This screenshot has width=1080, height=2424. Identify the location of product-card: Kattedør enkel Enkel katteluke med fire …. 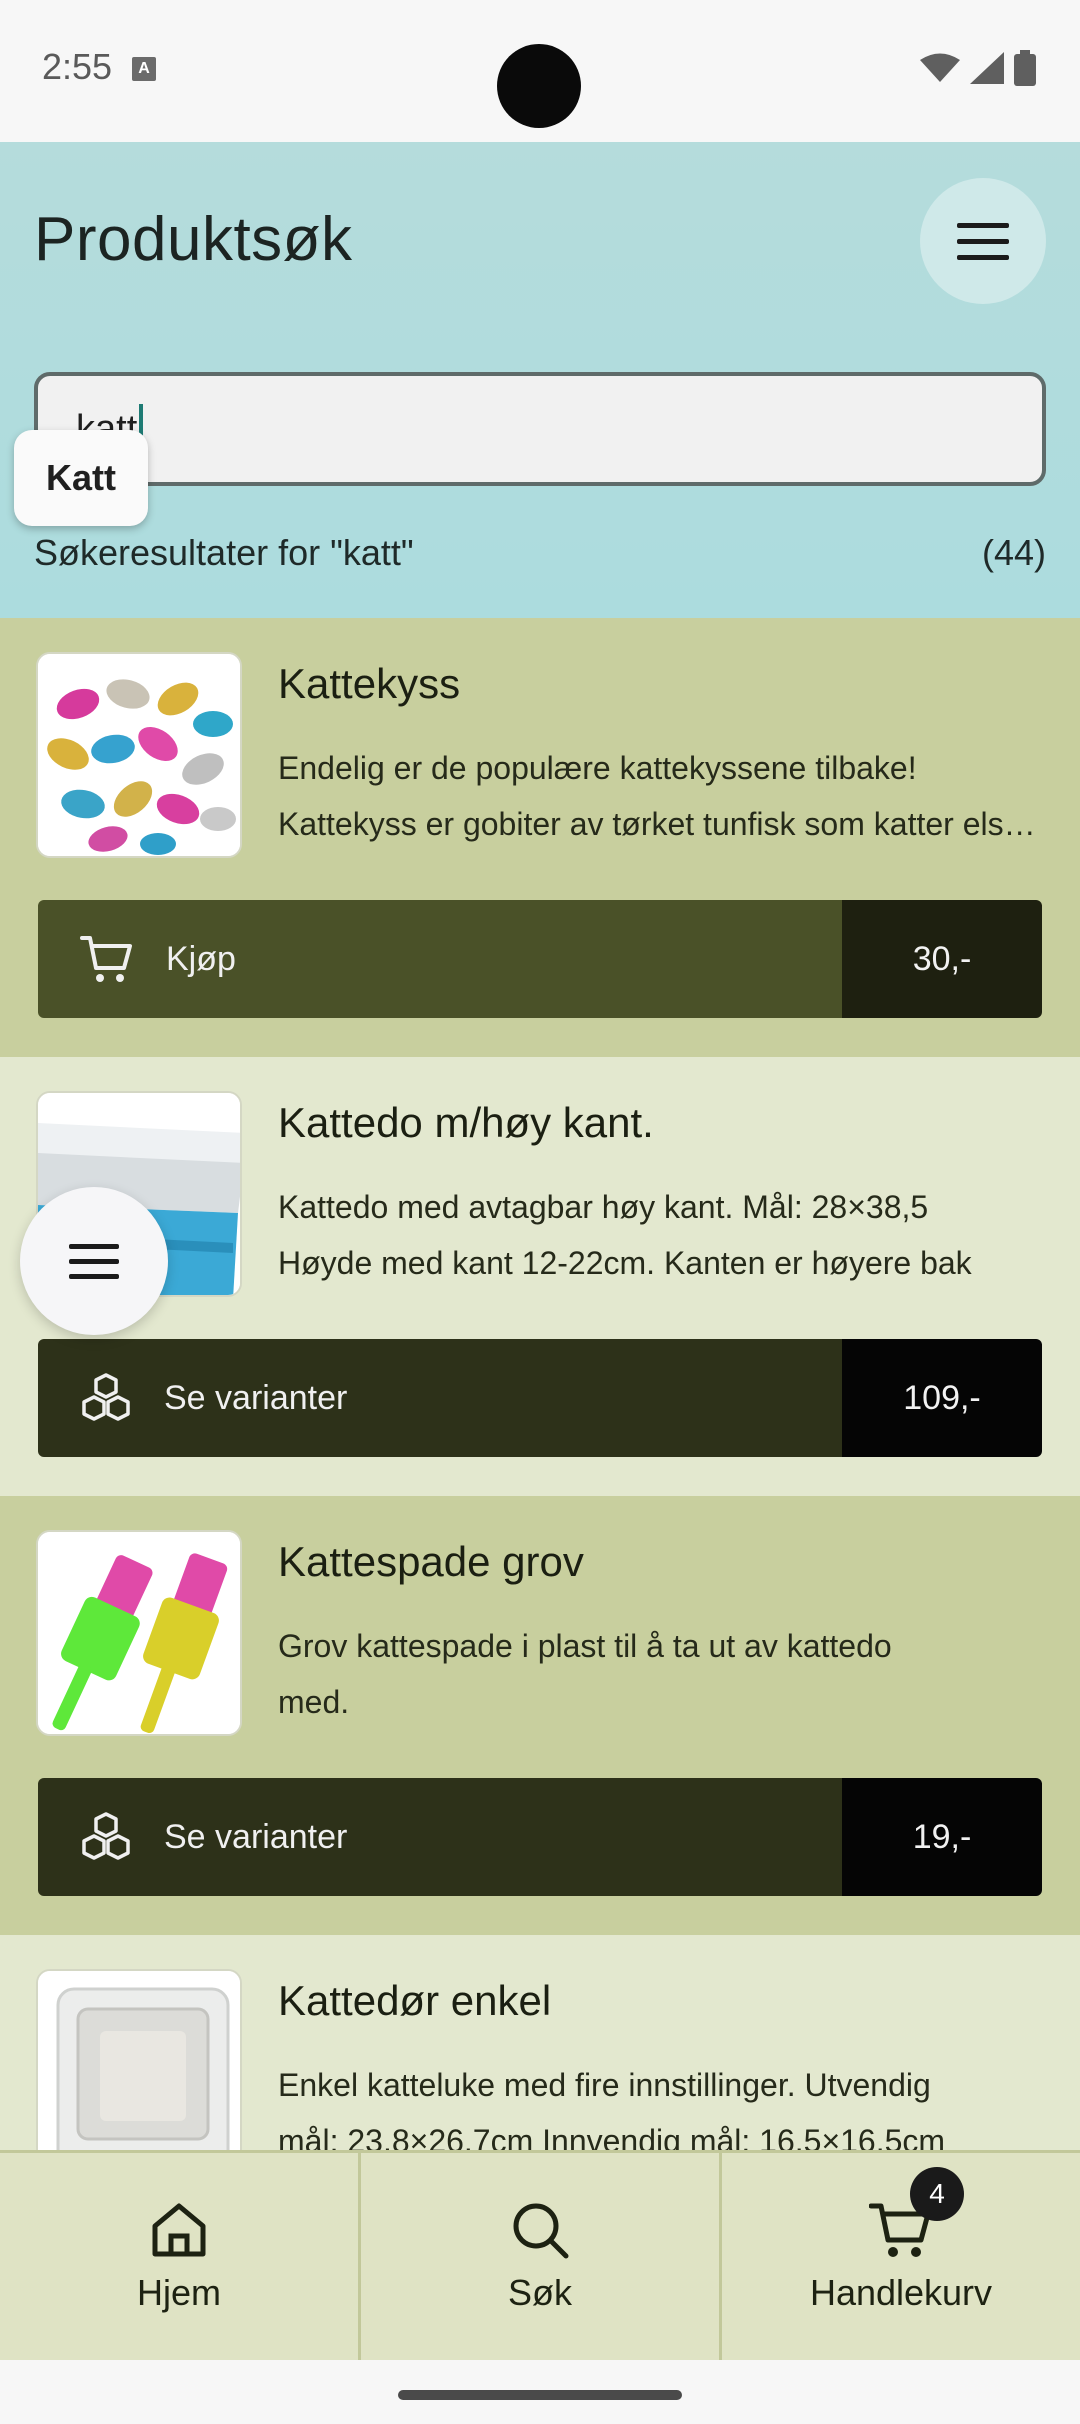
(540, 2043).